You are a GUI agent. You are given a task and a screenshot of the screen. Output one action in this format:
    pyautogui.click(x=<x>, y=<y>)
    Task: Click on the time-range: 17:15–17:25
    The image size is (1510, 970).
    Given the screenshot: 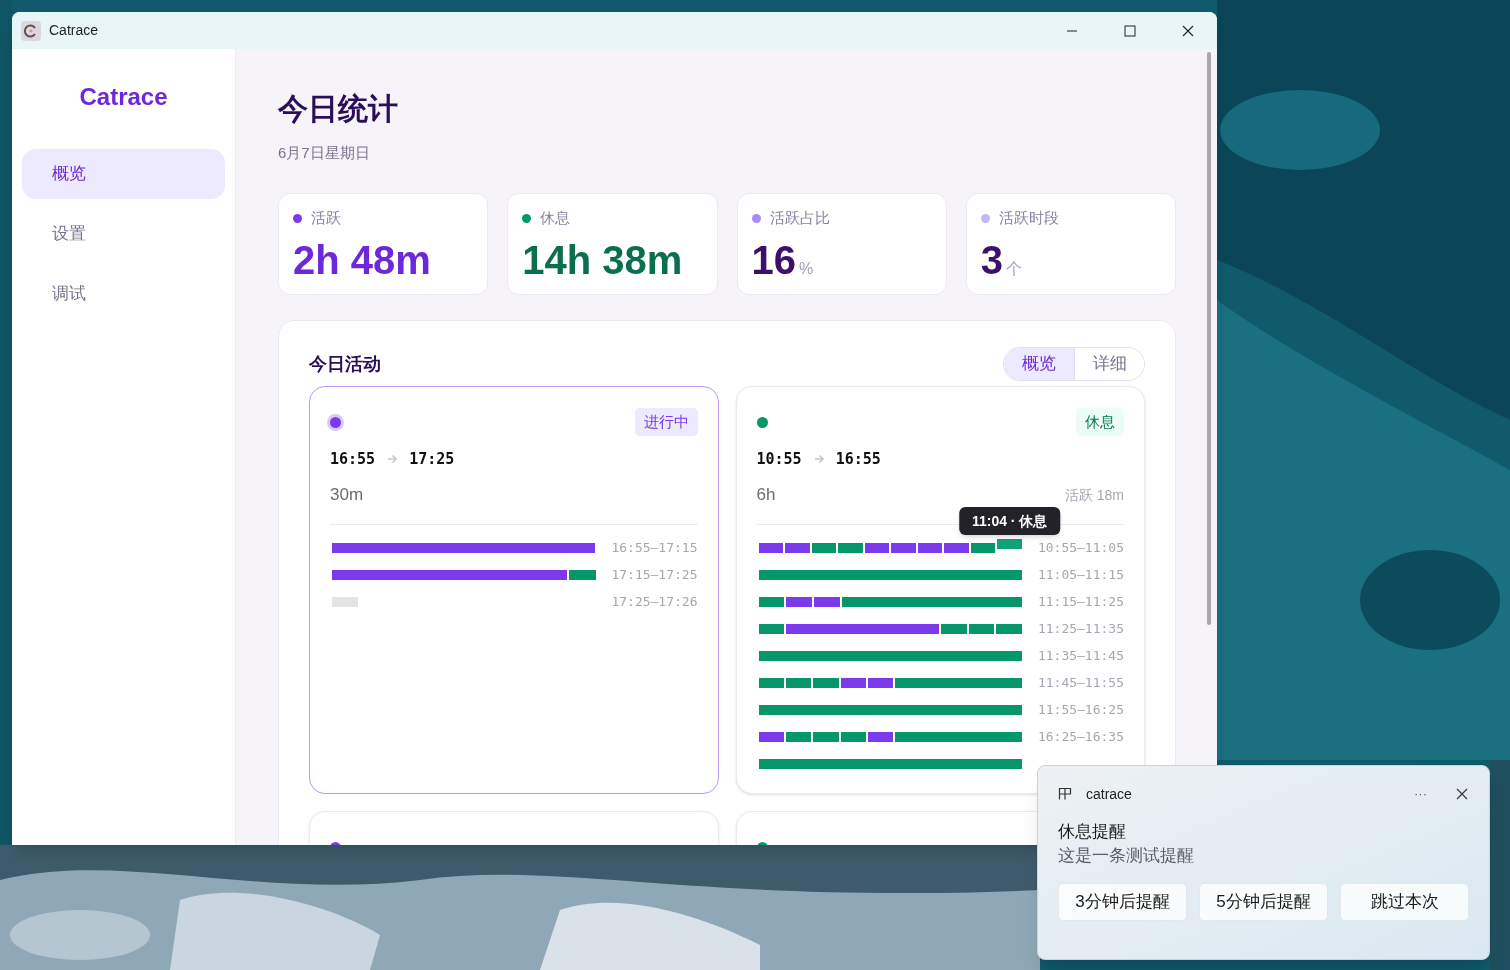 What is the action you would take?
    pyautogui.click(x=654, y=575)
    